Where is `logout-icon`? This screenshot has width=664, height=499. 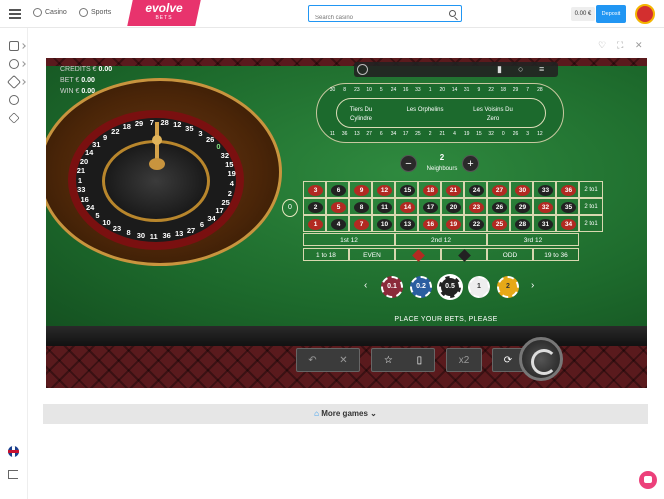
logout-icon is located at coordinates (13, 474).